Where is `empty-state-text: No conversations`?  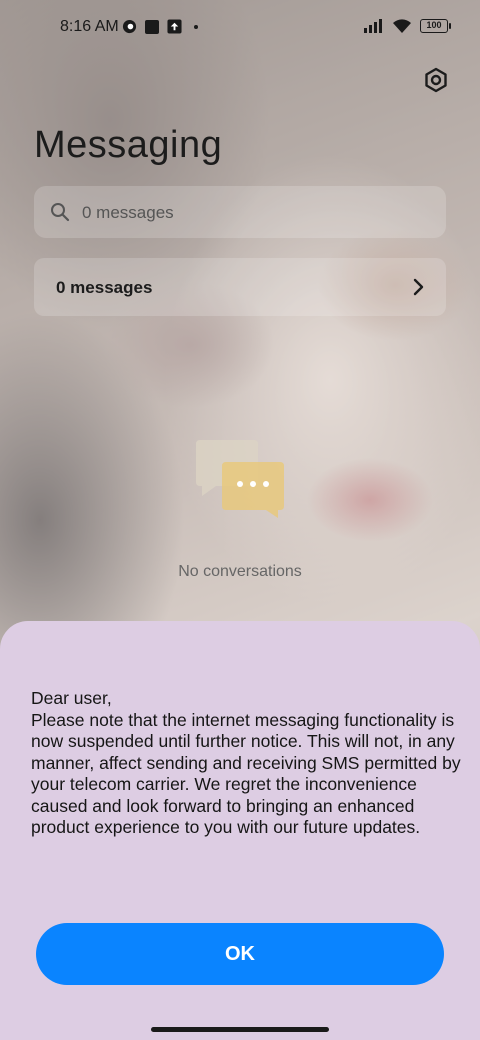
empty-state-text: No conversations is located at coordinates (240, 571).